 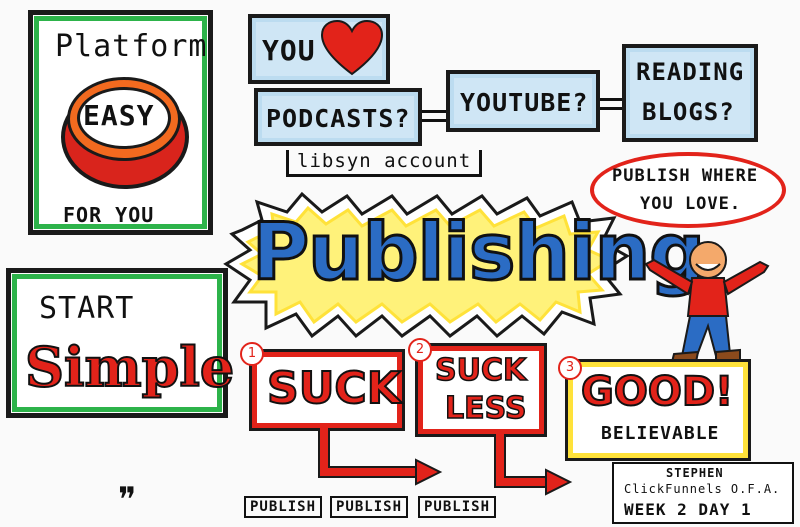 What do you see at coordinates (688, 112) in the screenshot?
I see `blogs-label: BLOGS?` at bounding box center [688, 112].